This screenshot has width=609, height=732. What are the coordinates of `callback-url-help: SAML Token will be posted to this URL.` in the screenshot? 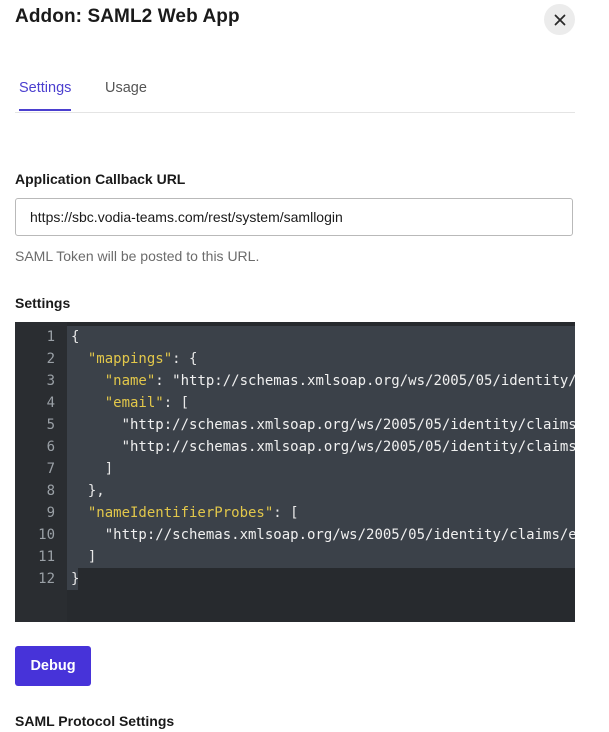 It's located at (137, 256).